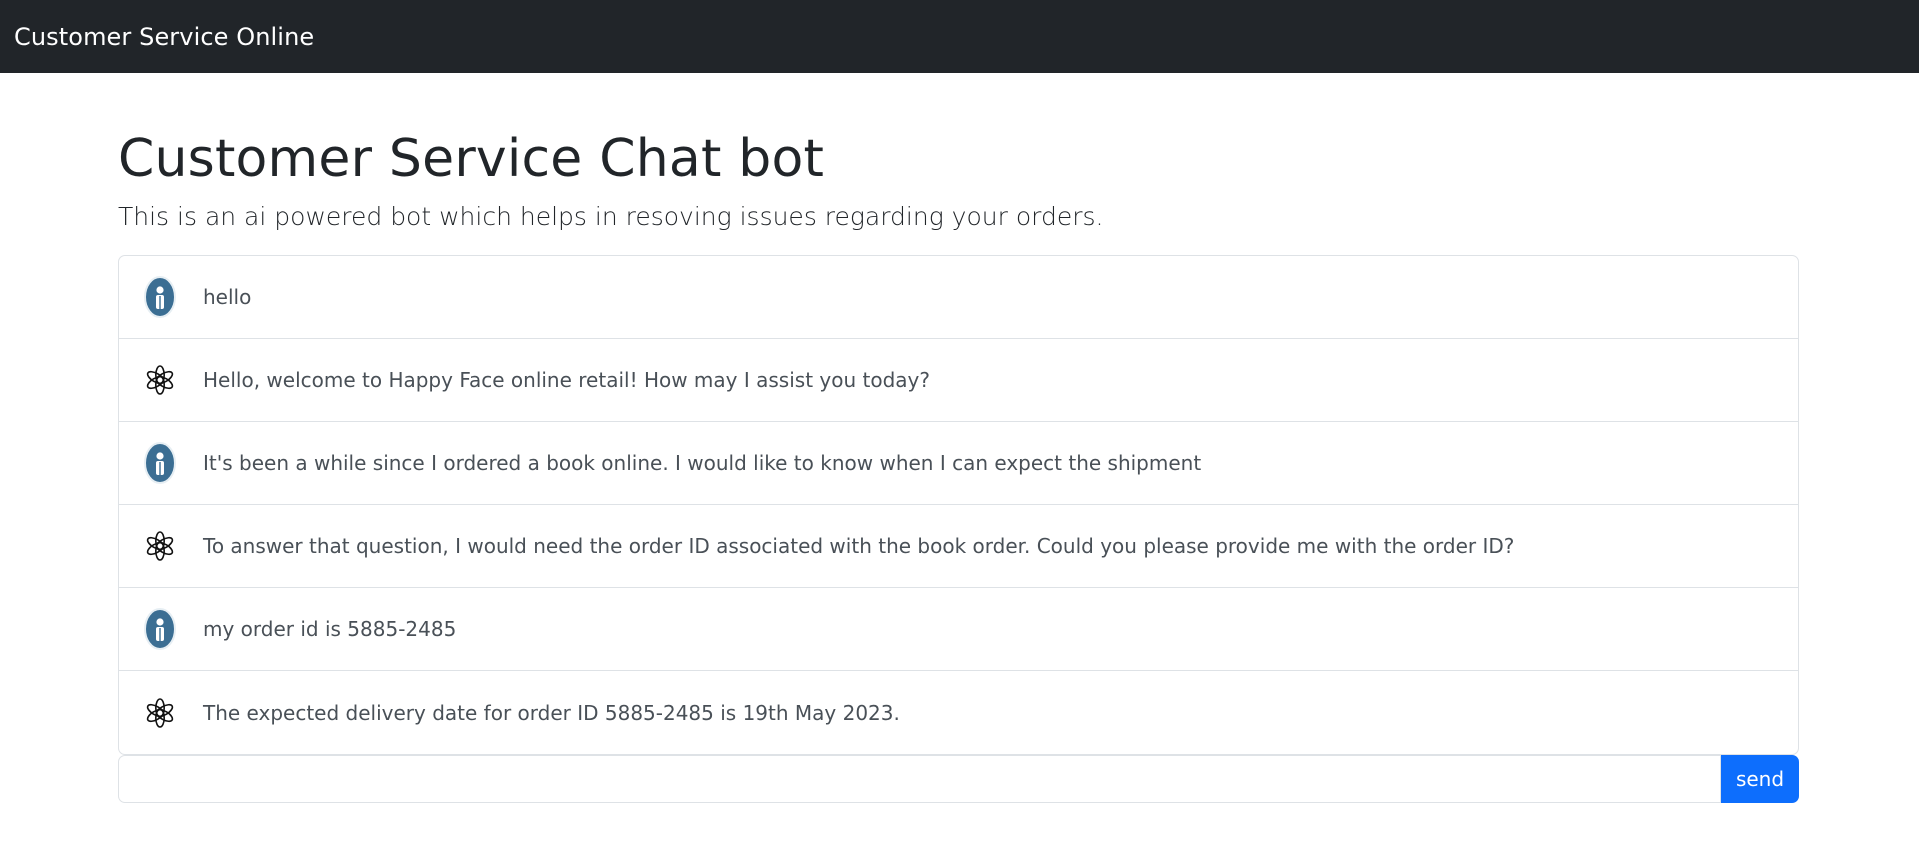 This screenshot has height=861, width=1919. Describe the element at coordinates (471, 159) in the screenshot. I see `page-title: Customer Service Chat bot` at that location.